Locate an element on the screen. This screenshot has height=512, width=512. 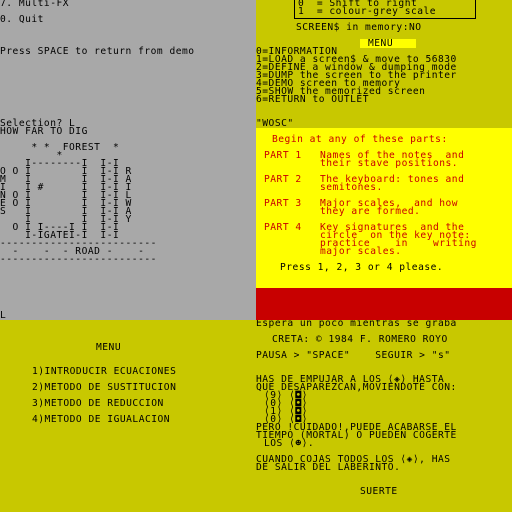
wosc-part-description: their stave positions. is located at coordinates (389, 163).